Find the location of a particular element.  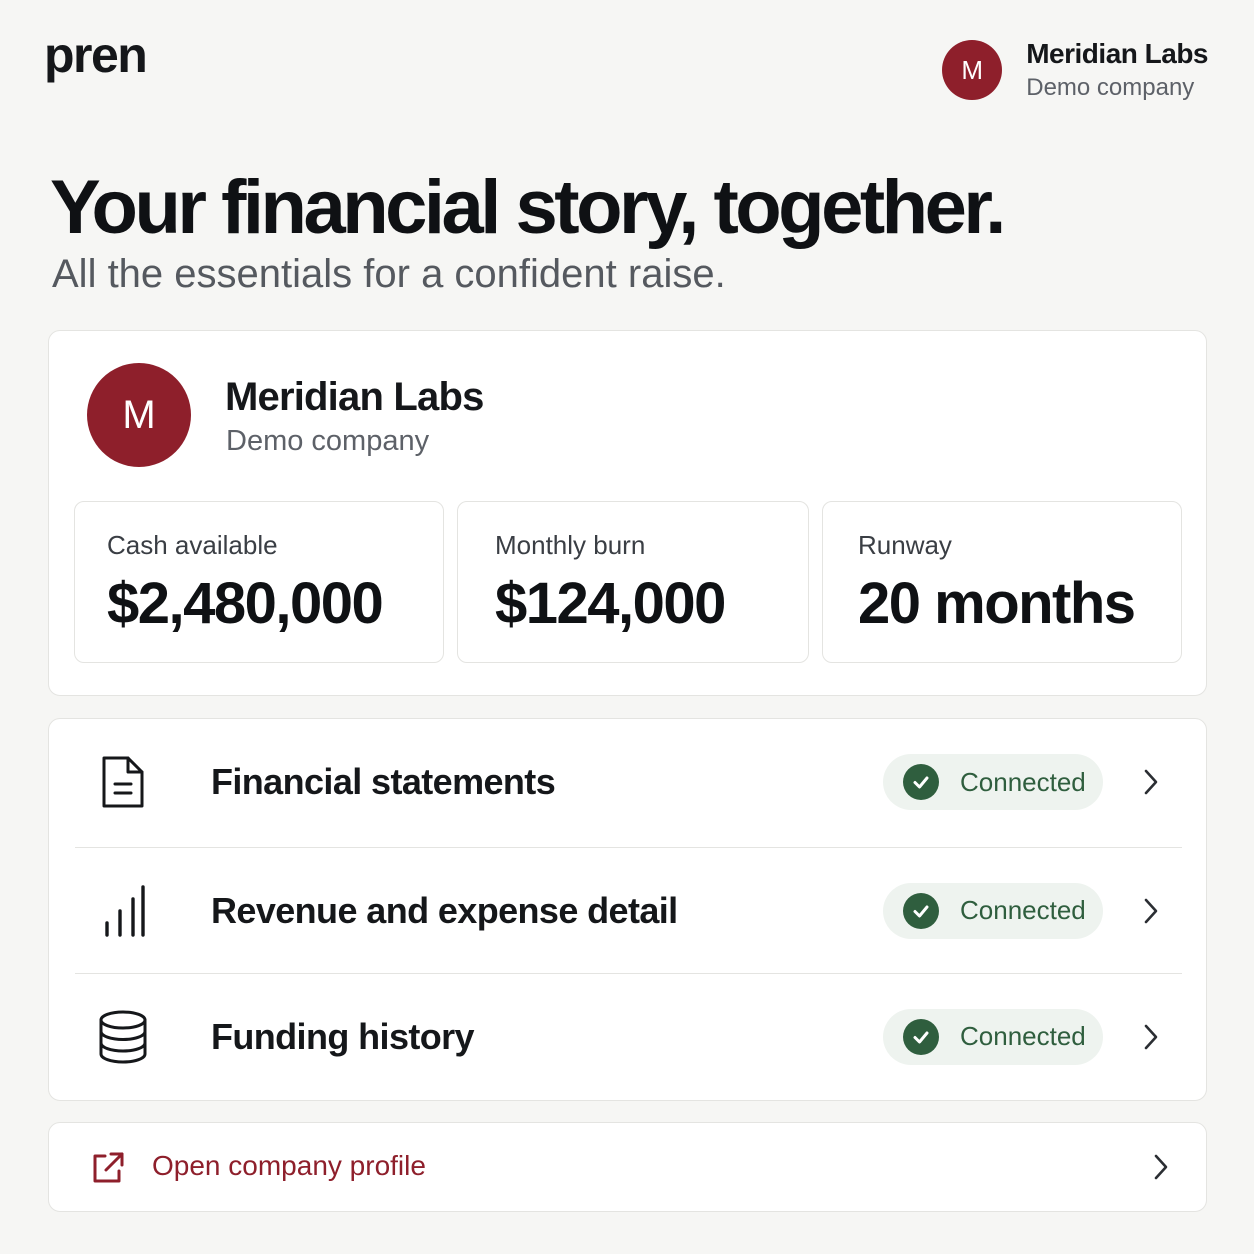

stat-value: $124,000 is located at coordinates (610, 603).